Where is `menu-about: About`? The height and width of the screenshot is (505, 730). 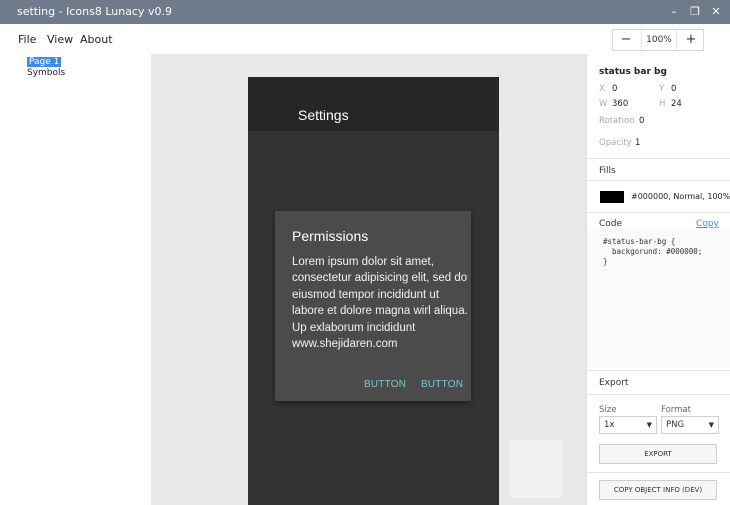
menu-about: About is located at coordinates (96, 39).